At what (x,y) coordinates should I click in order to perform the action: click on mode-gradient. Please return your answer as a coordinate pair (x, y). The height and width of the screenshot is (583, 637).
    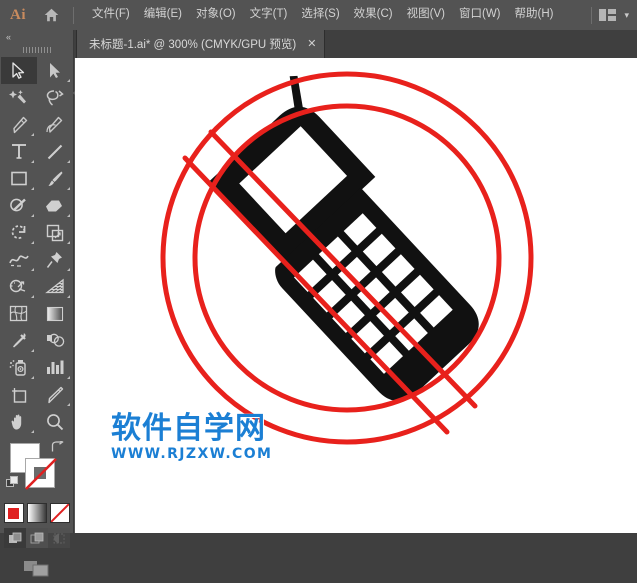
    Looking at the image, I should click on (36, 513).